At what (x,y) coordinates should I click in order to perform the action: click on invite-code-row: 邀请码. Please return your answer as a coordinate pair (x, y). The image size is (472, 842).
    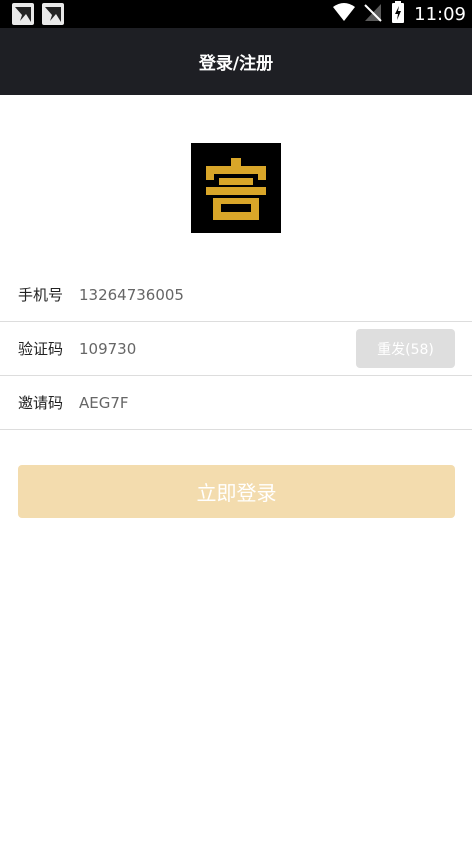
    Looking at the image, I should click on (236, 403).